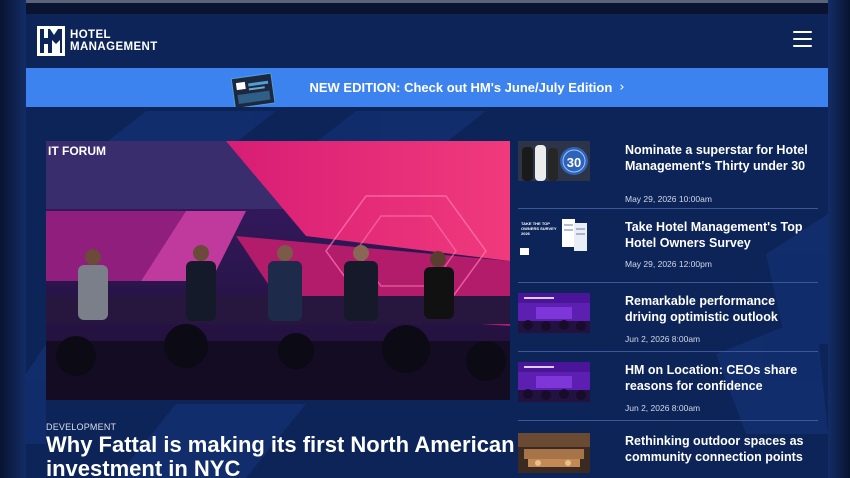 The height and width of the screenshot is (478, 850). I want to click on article-date: May 29, 2026 10:00am, so click(668, 199).